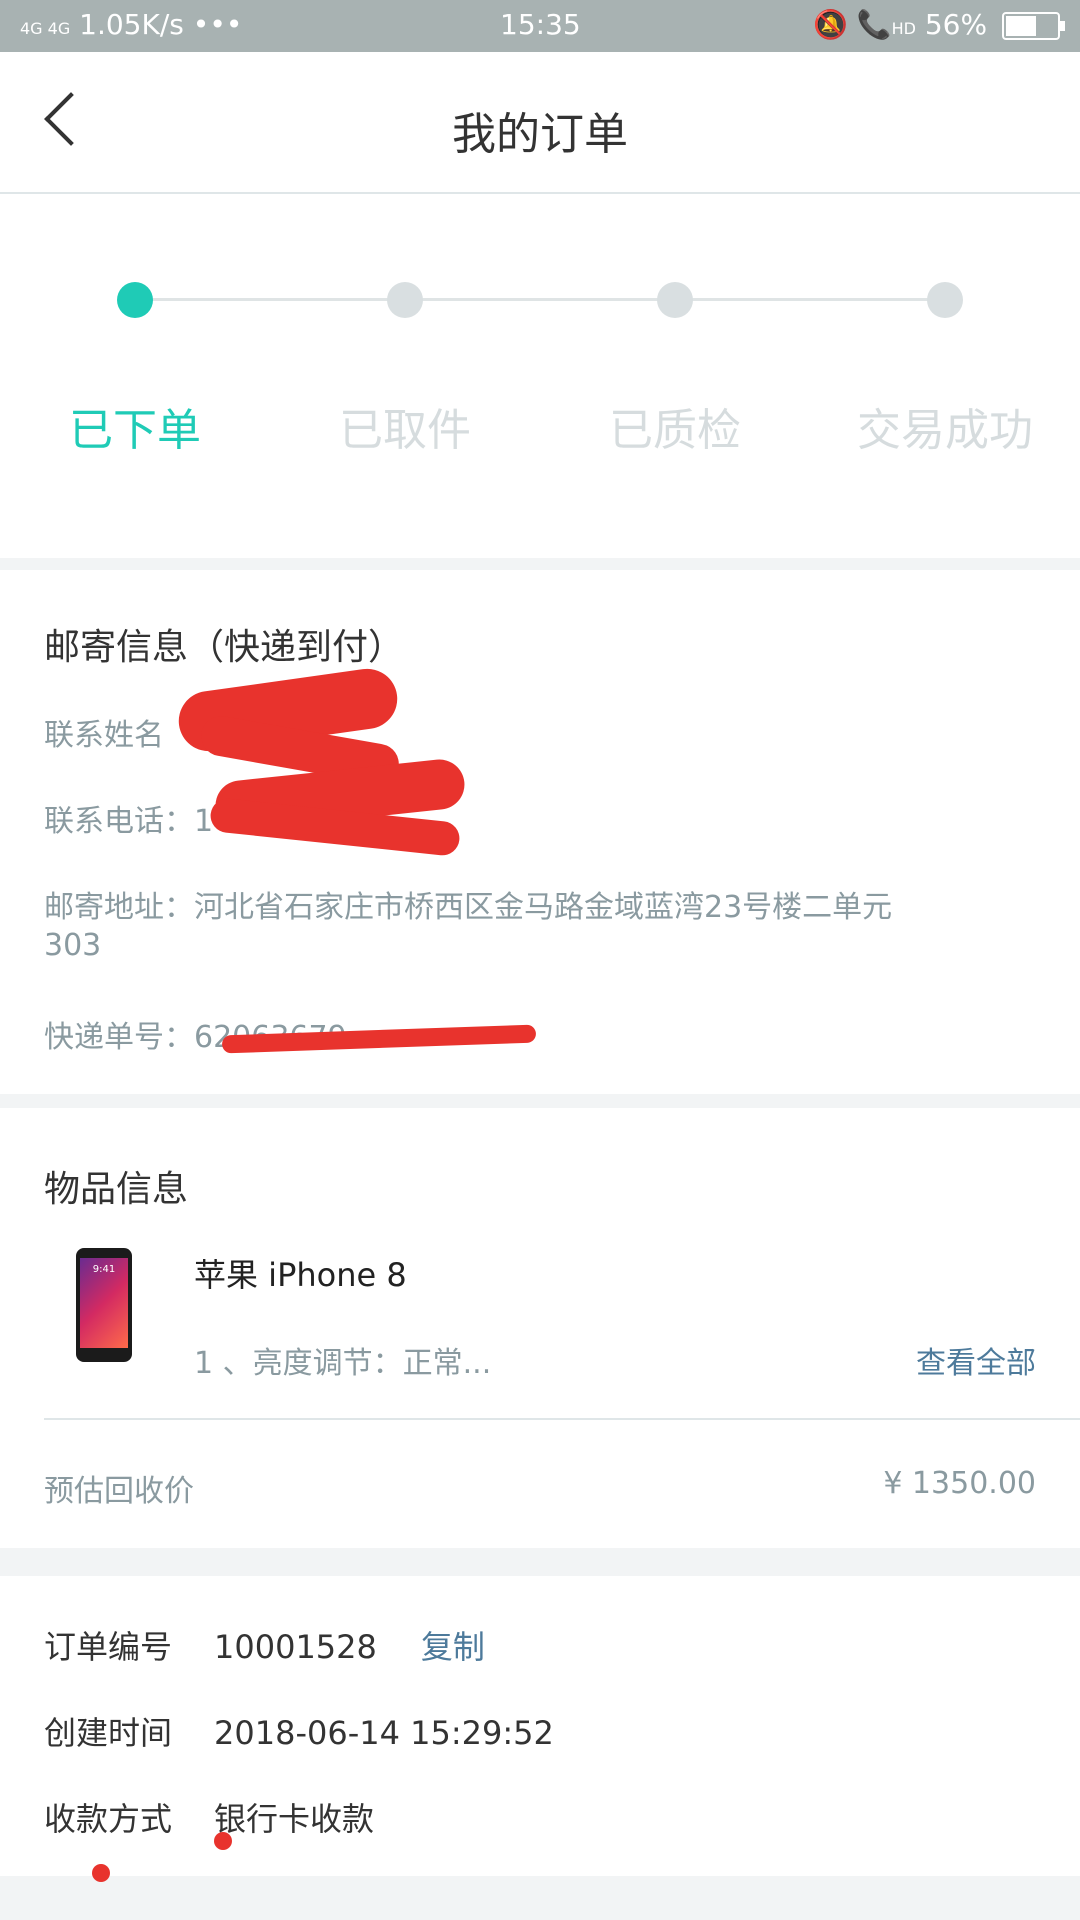 Image resolution: width=1080 pixels, height=1920 pixels. Describe the element at coordinates (108, 1819) in the screenshot. I see `payment-method-label: 收款方式` at that location.